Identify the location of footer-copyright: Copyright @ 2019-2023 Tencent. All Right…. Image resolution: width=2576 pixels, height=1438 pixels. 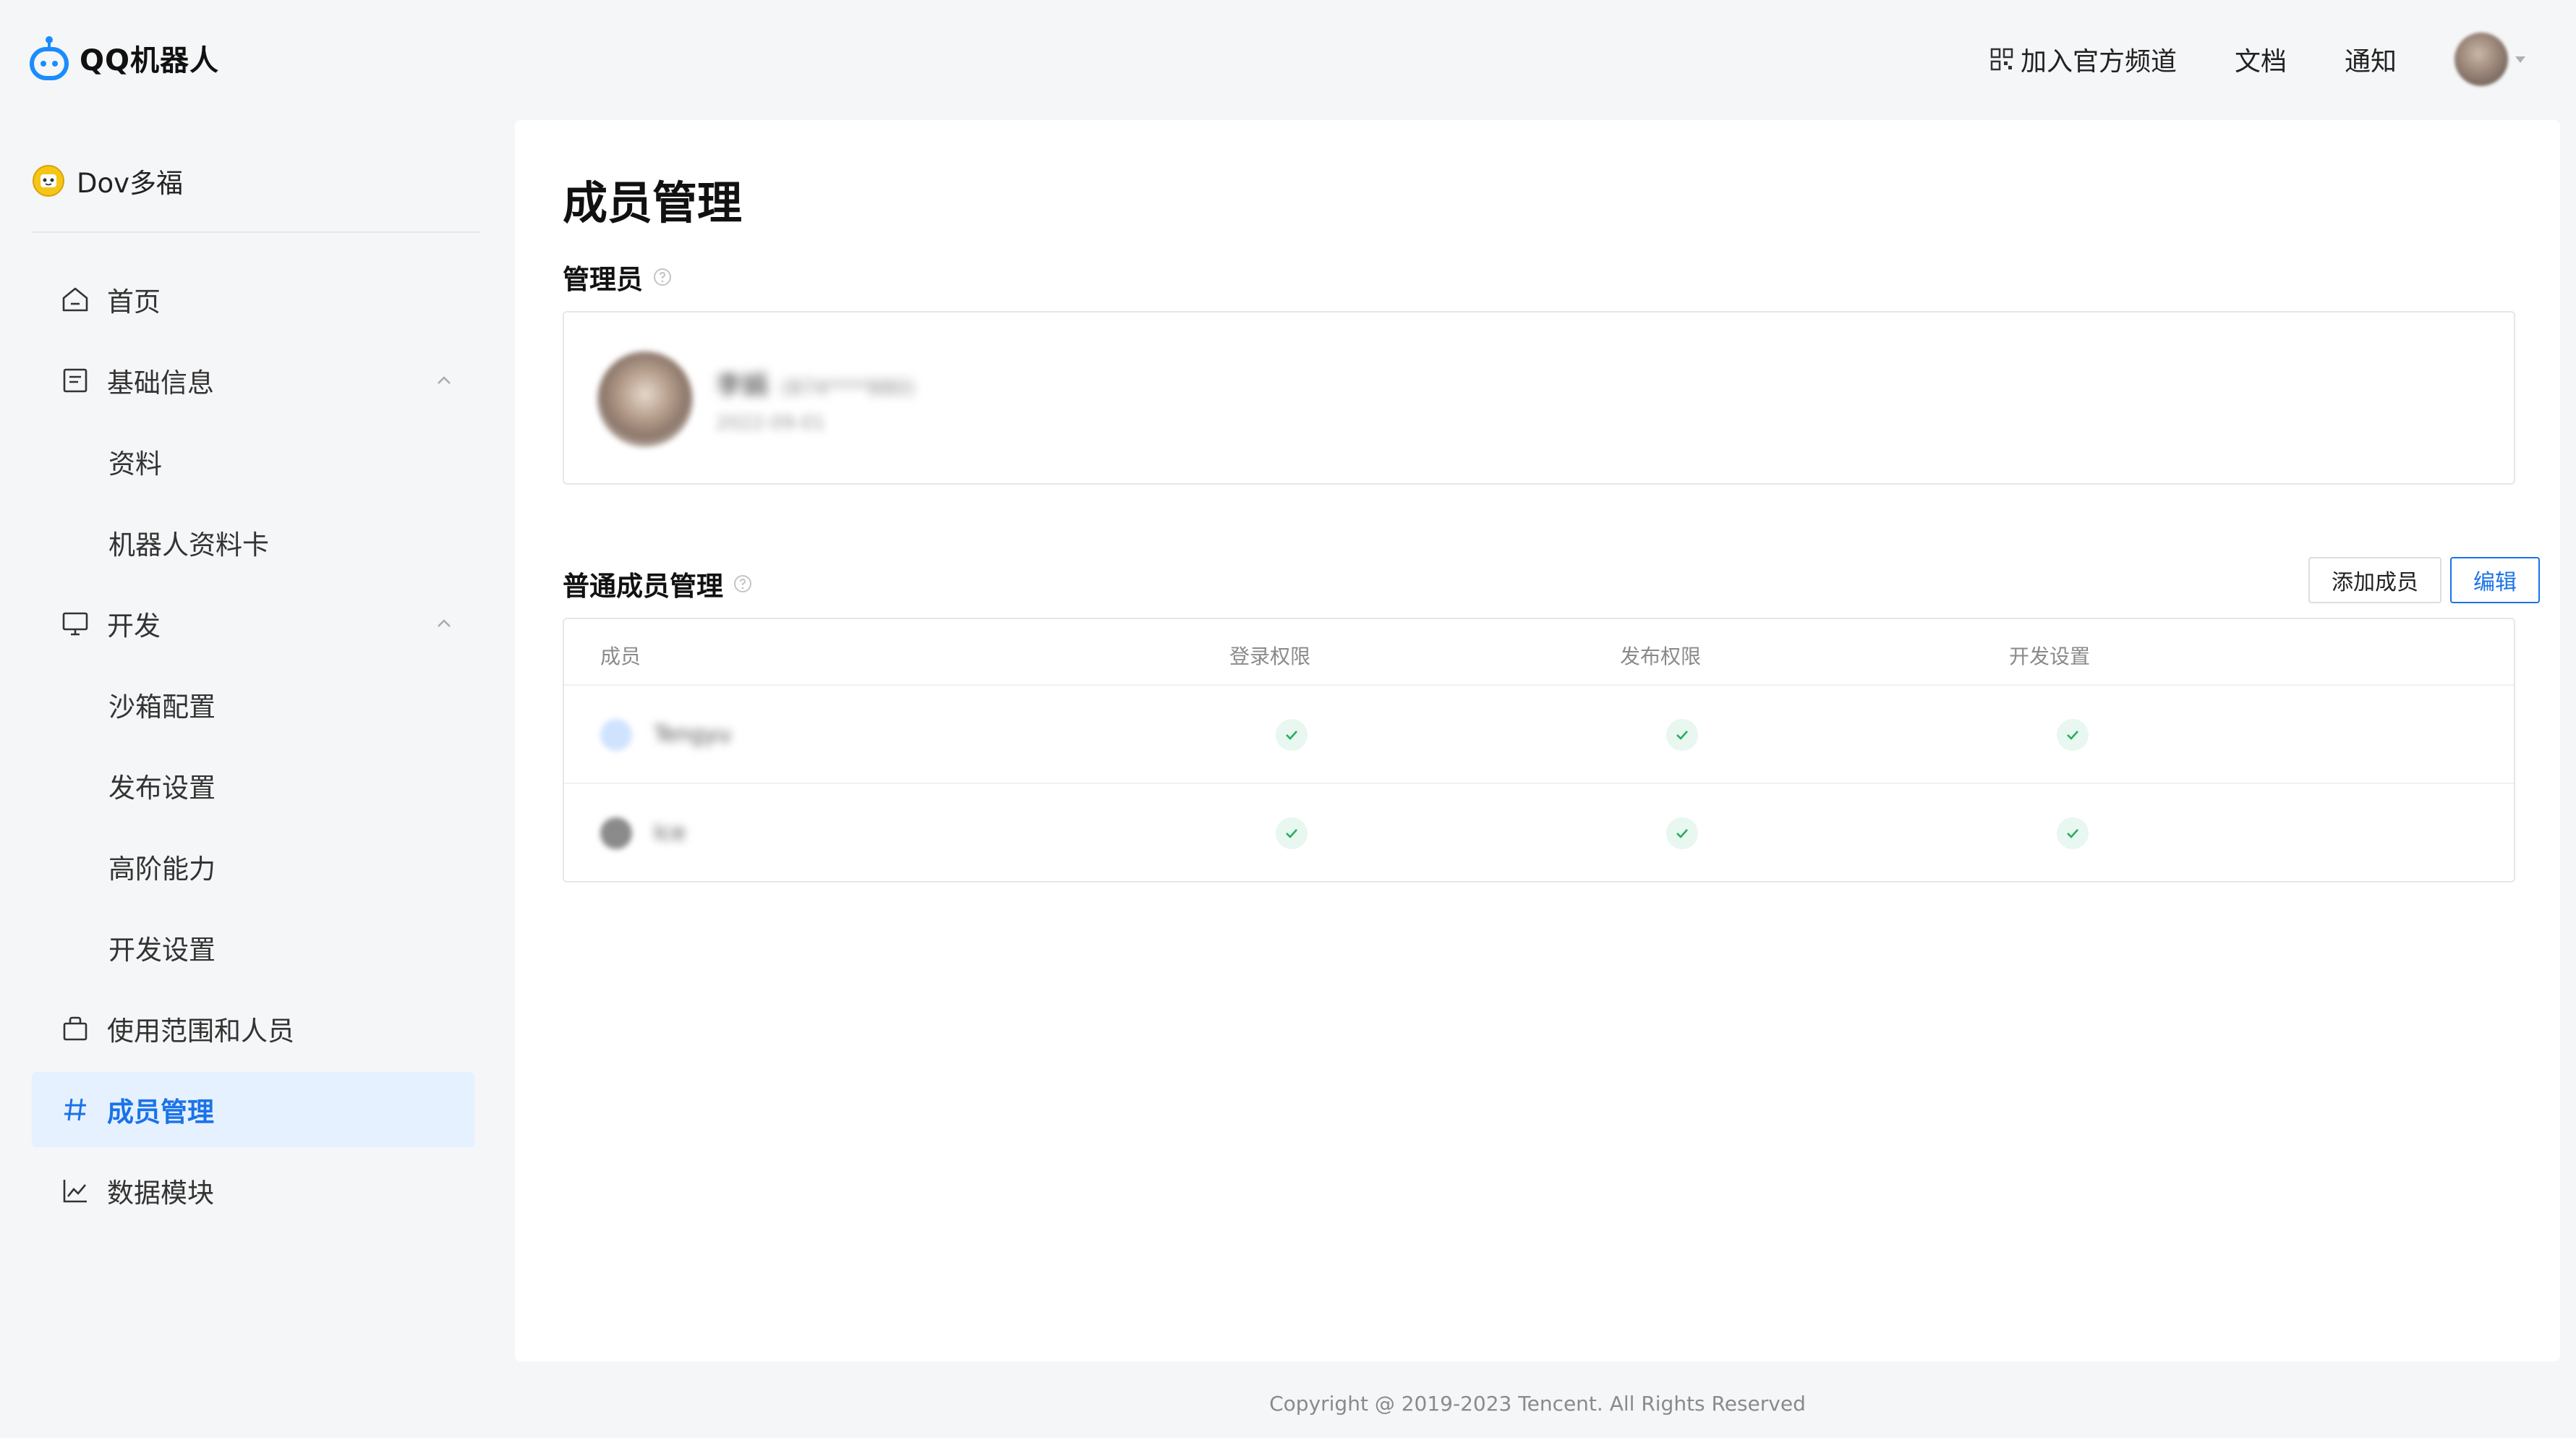
(1537, 1404).